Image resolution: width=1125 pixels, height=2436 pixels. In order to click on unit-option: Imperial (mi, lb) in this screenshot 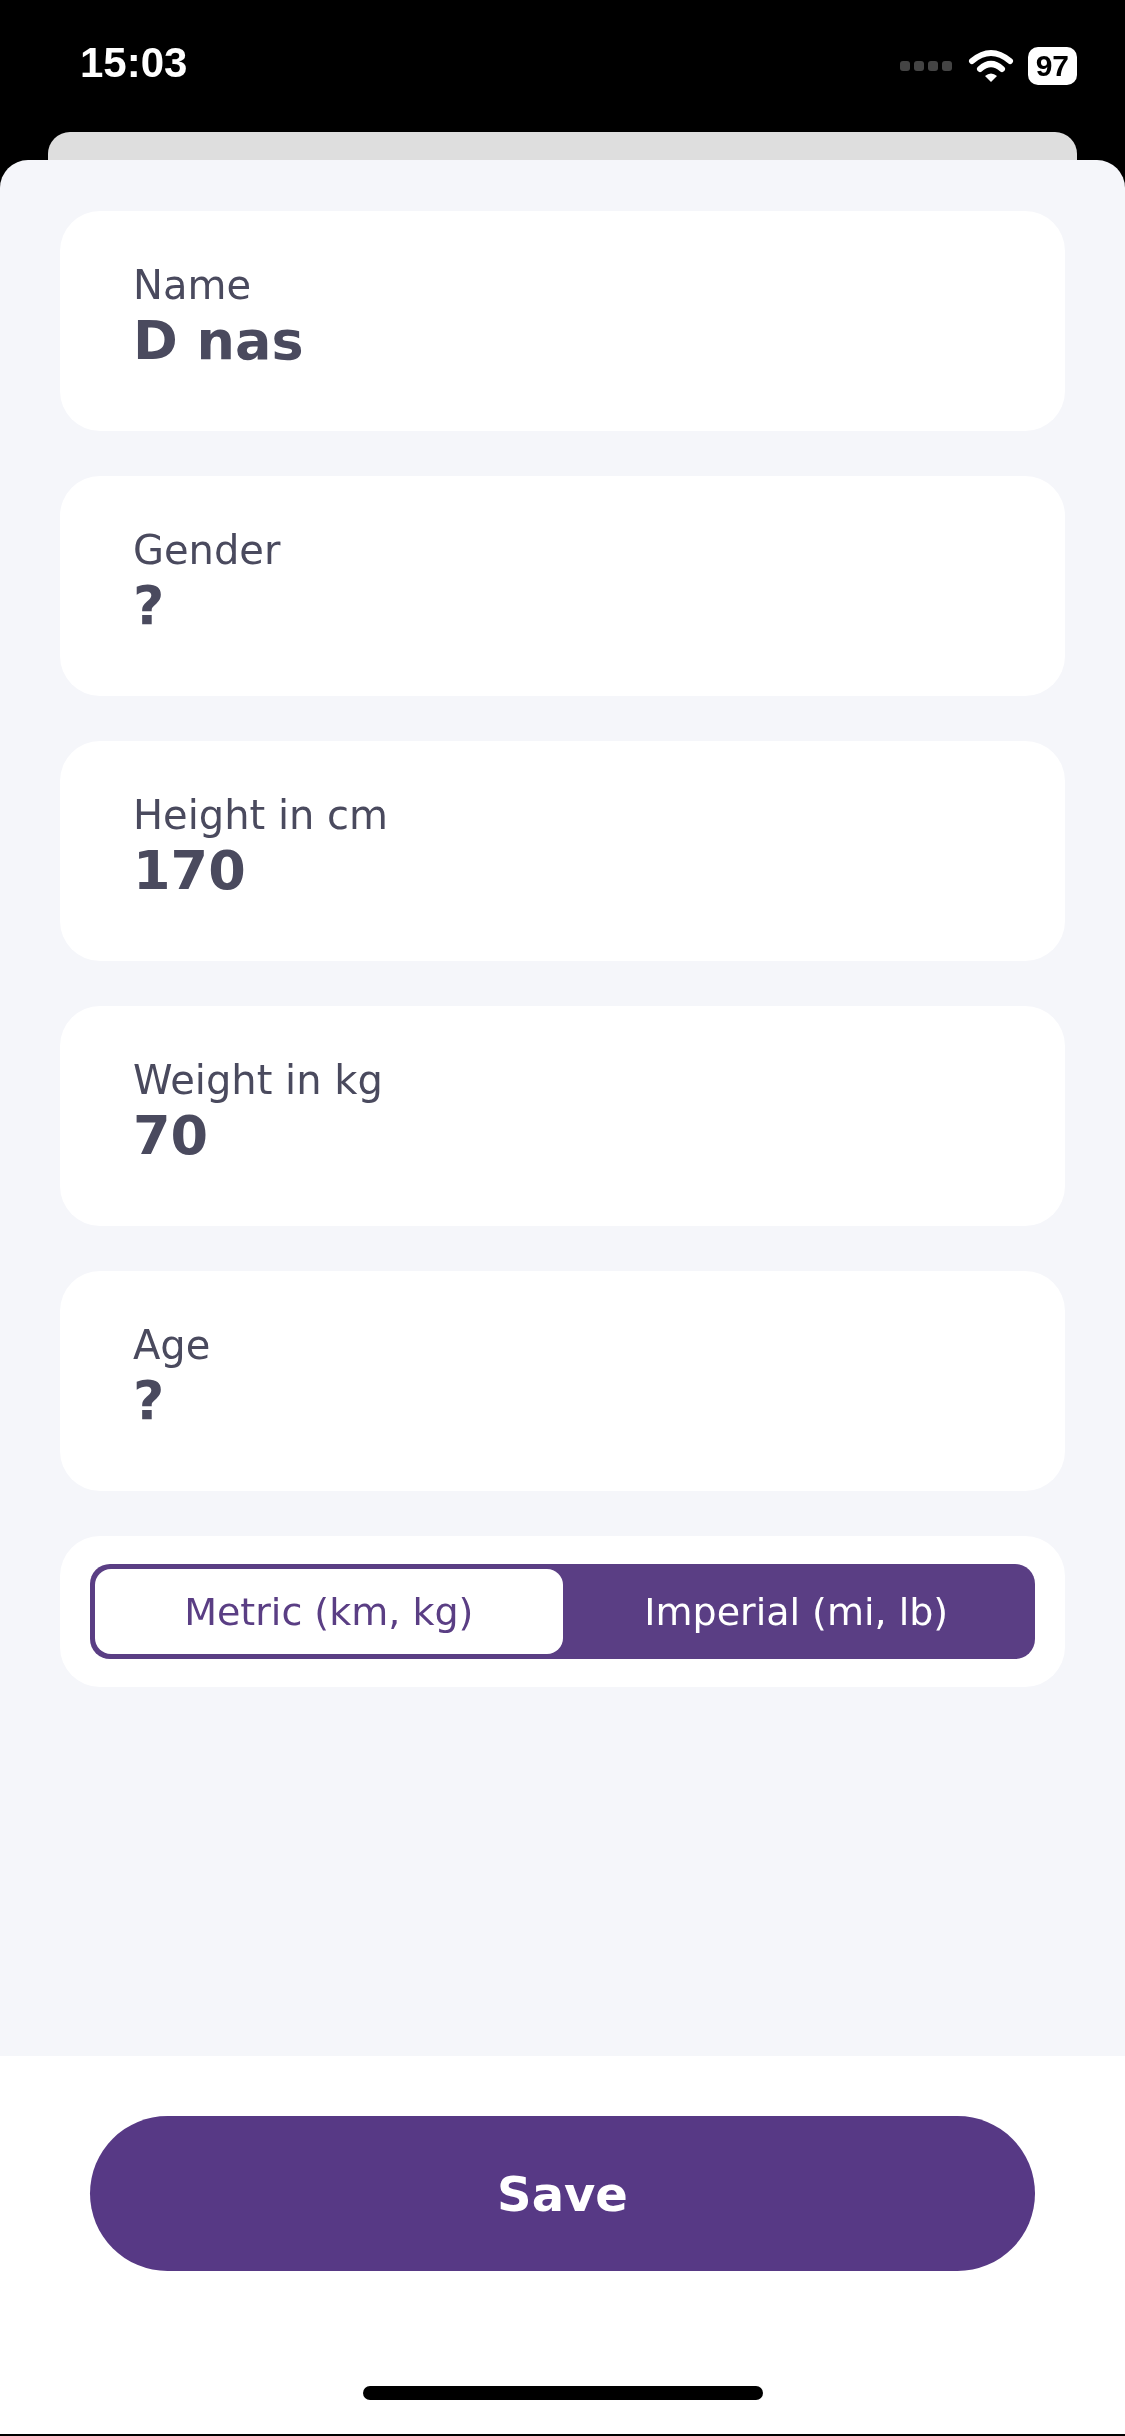, I will do `click(796, 1611)`.